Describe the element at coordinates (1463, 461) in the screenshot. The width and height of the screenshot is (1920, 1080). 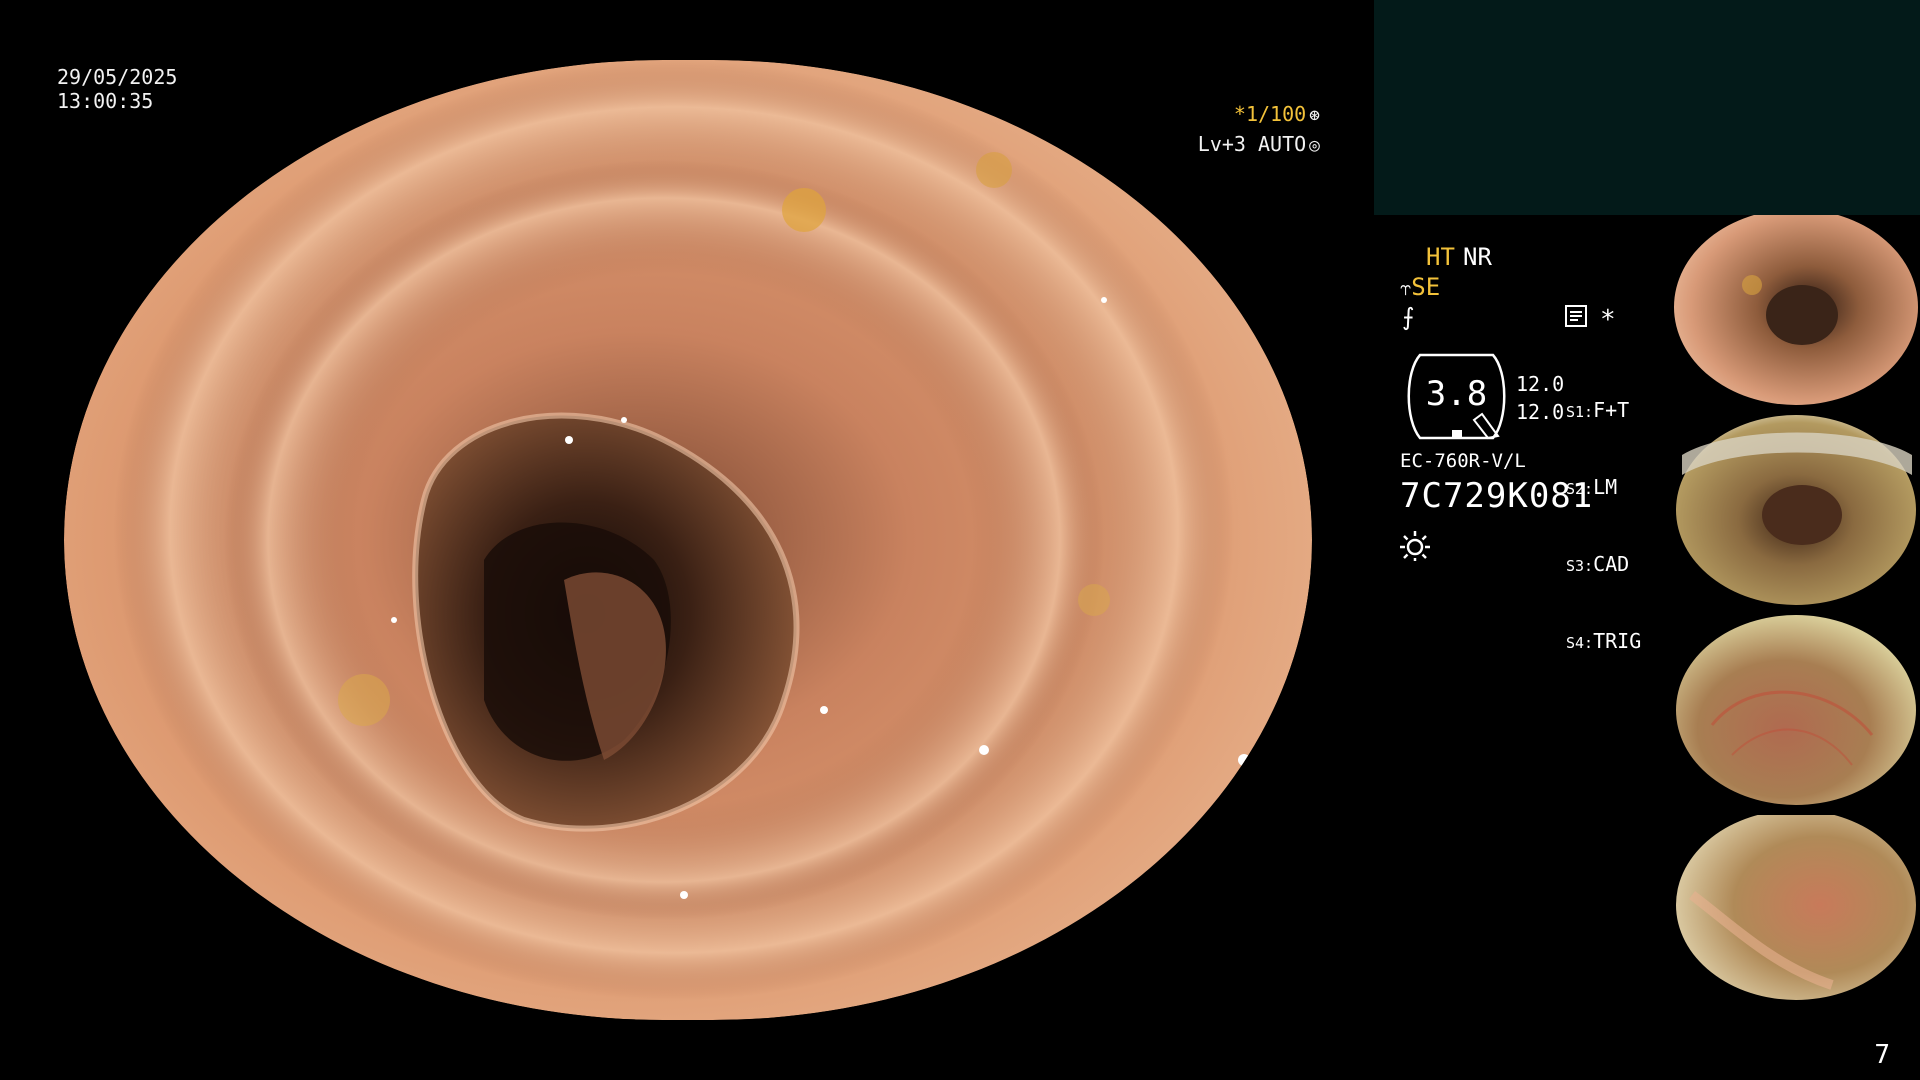
I see `scope-model: EC-760R-V/L` at that location.